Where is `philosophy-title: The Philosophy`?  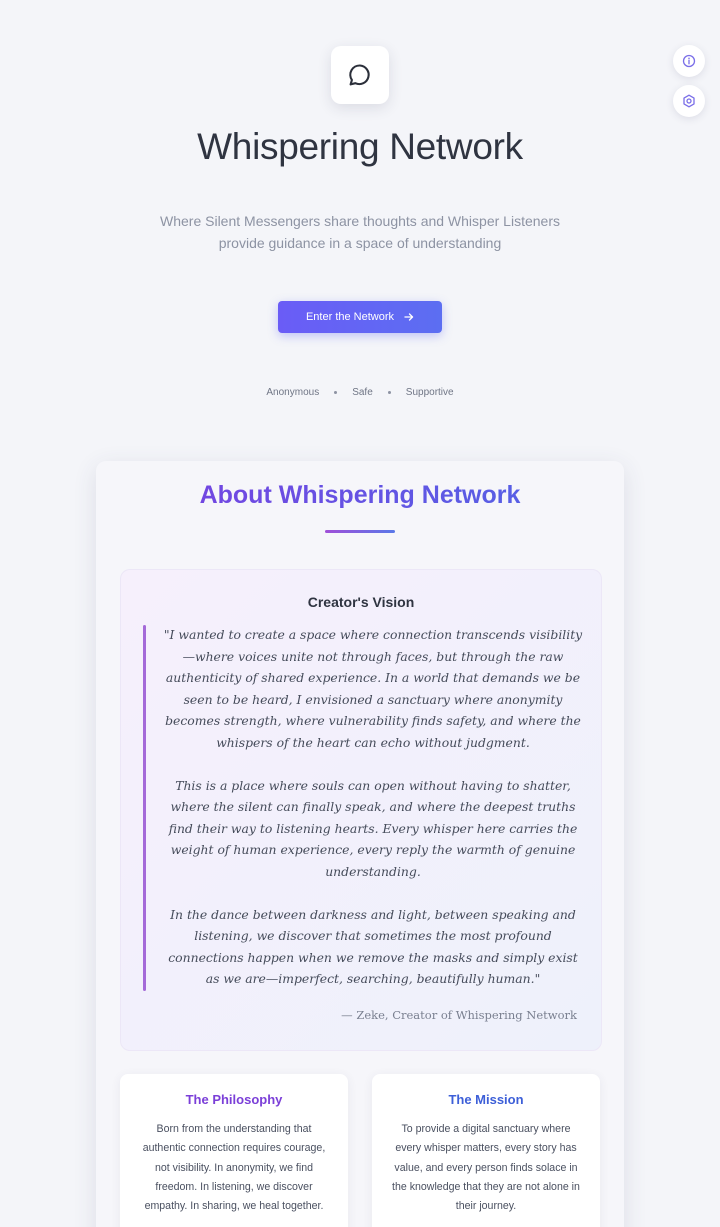
philosophy-title: The Philosophy is located at coordinates (234, 1099).